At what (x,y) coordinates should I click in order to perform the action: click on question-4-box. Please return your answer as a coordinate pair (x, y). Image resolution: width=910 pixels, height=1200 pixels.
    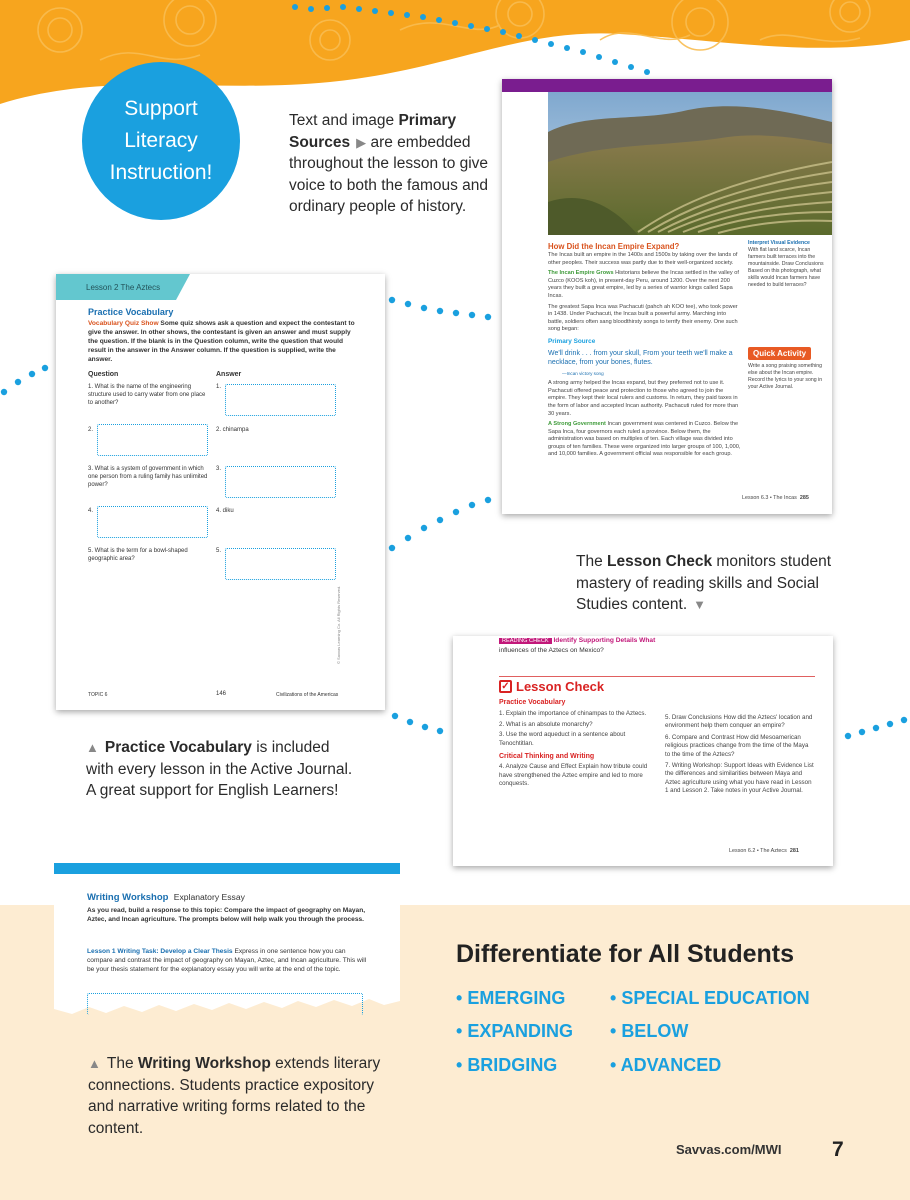
    Looking at the image, I should click on (152, 522).